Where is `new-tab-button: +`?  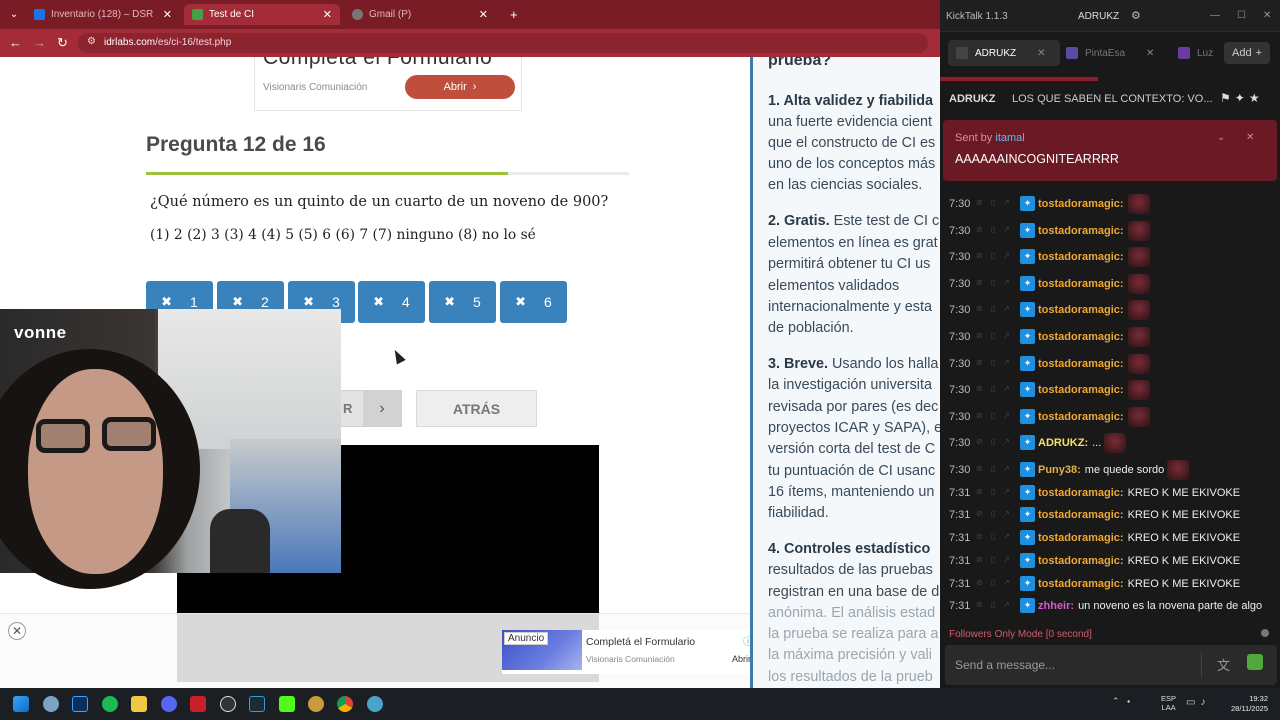 new-tab-button: + is located at coordinates (512, 14).